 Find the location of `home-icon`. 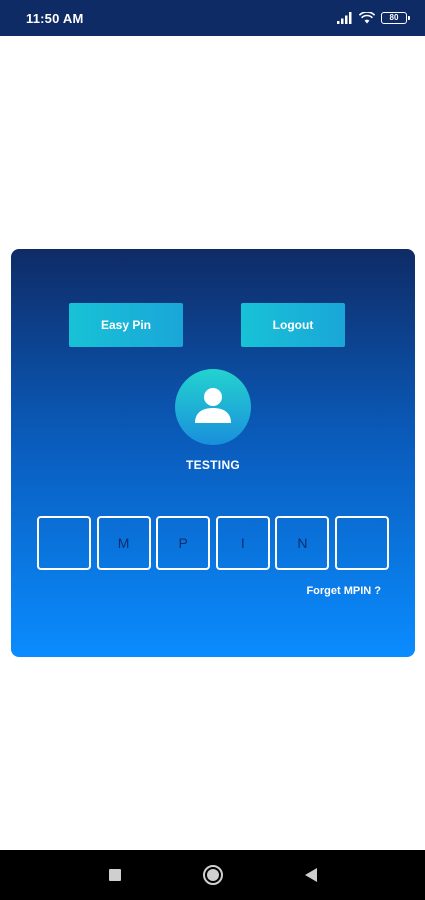

home-icon is located at coordinates (213, 875).